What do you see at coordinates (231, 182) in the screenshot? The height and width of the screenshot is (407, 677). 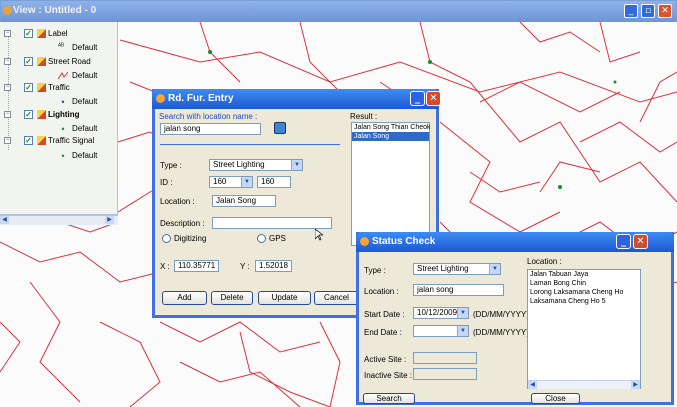 I see `id-select: 160 ▼` at bounding box center [231, 182].